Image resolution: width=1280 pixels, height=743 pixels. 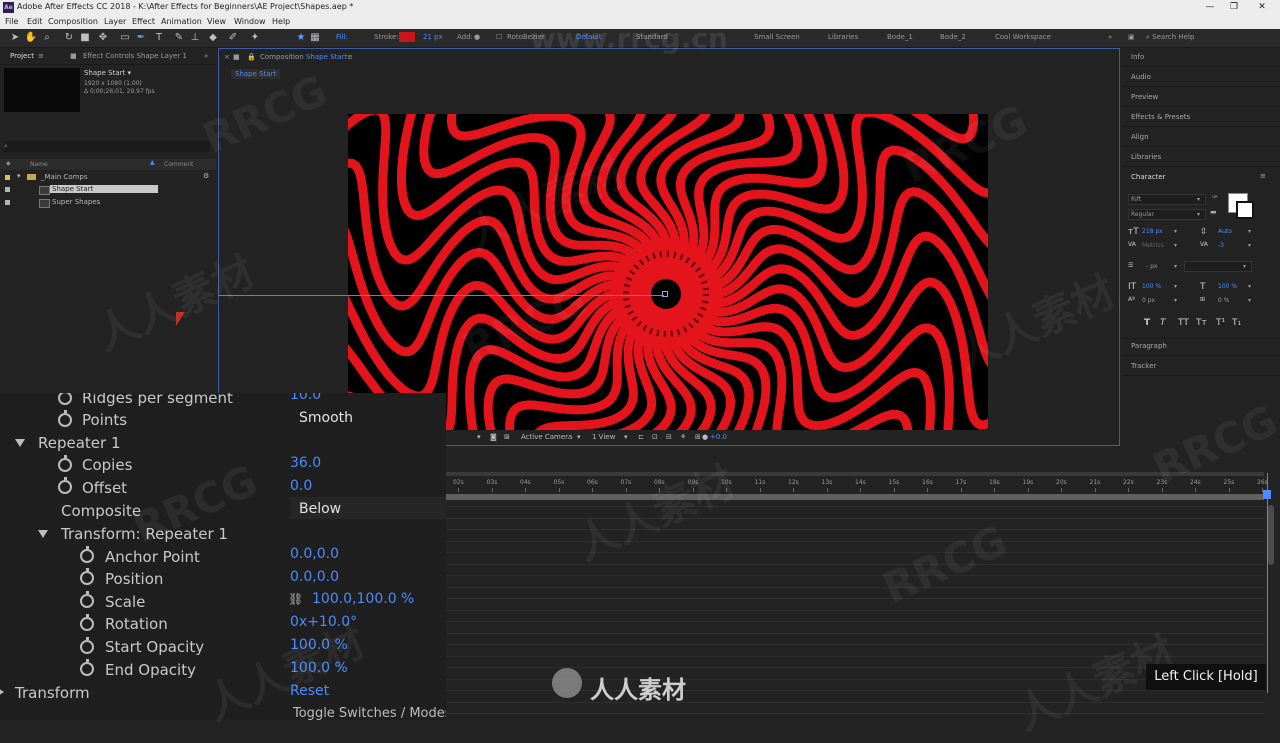 What do you see at coordinates (477, 37) in the screenshot?
I see `add-circle-icon: ●` at bounding box center [477, 37].